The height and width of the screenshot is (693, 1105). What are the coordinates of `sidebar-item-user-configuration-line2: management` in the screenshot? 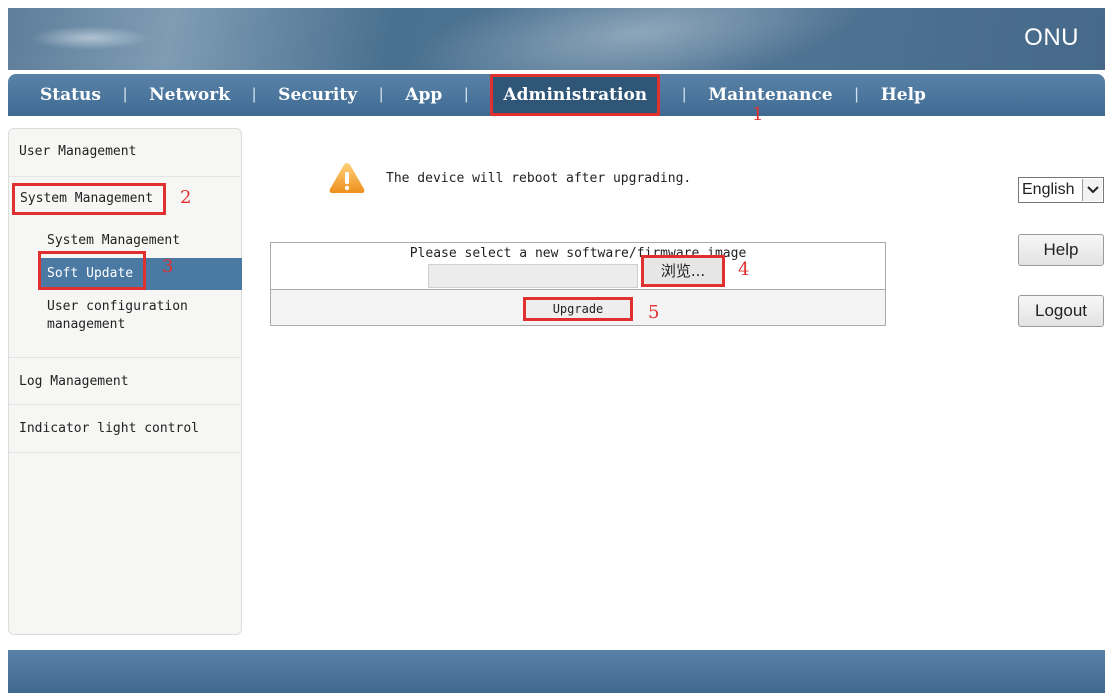 It's located at (86, 324).